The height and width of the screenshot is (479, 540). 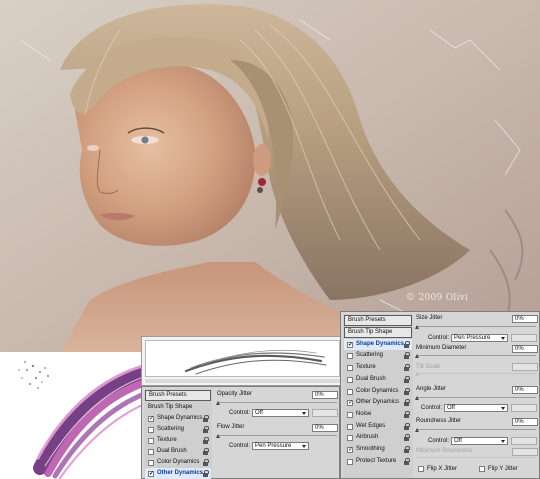 What do you see at coordinates (476, 429) in the screenshot?
I see `roundness-jitter-slider-track` at bounding box center [476, 429].